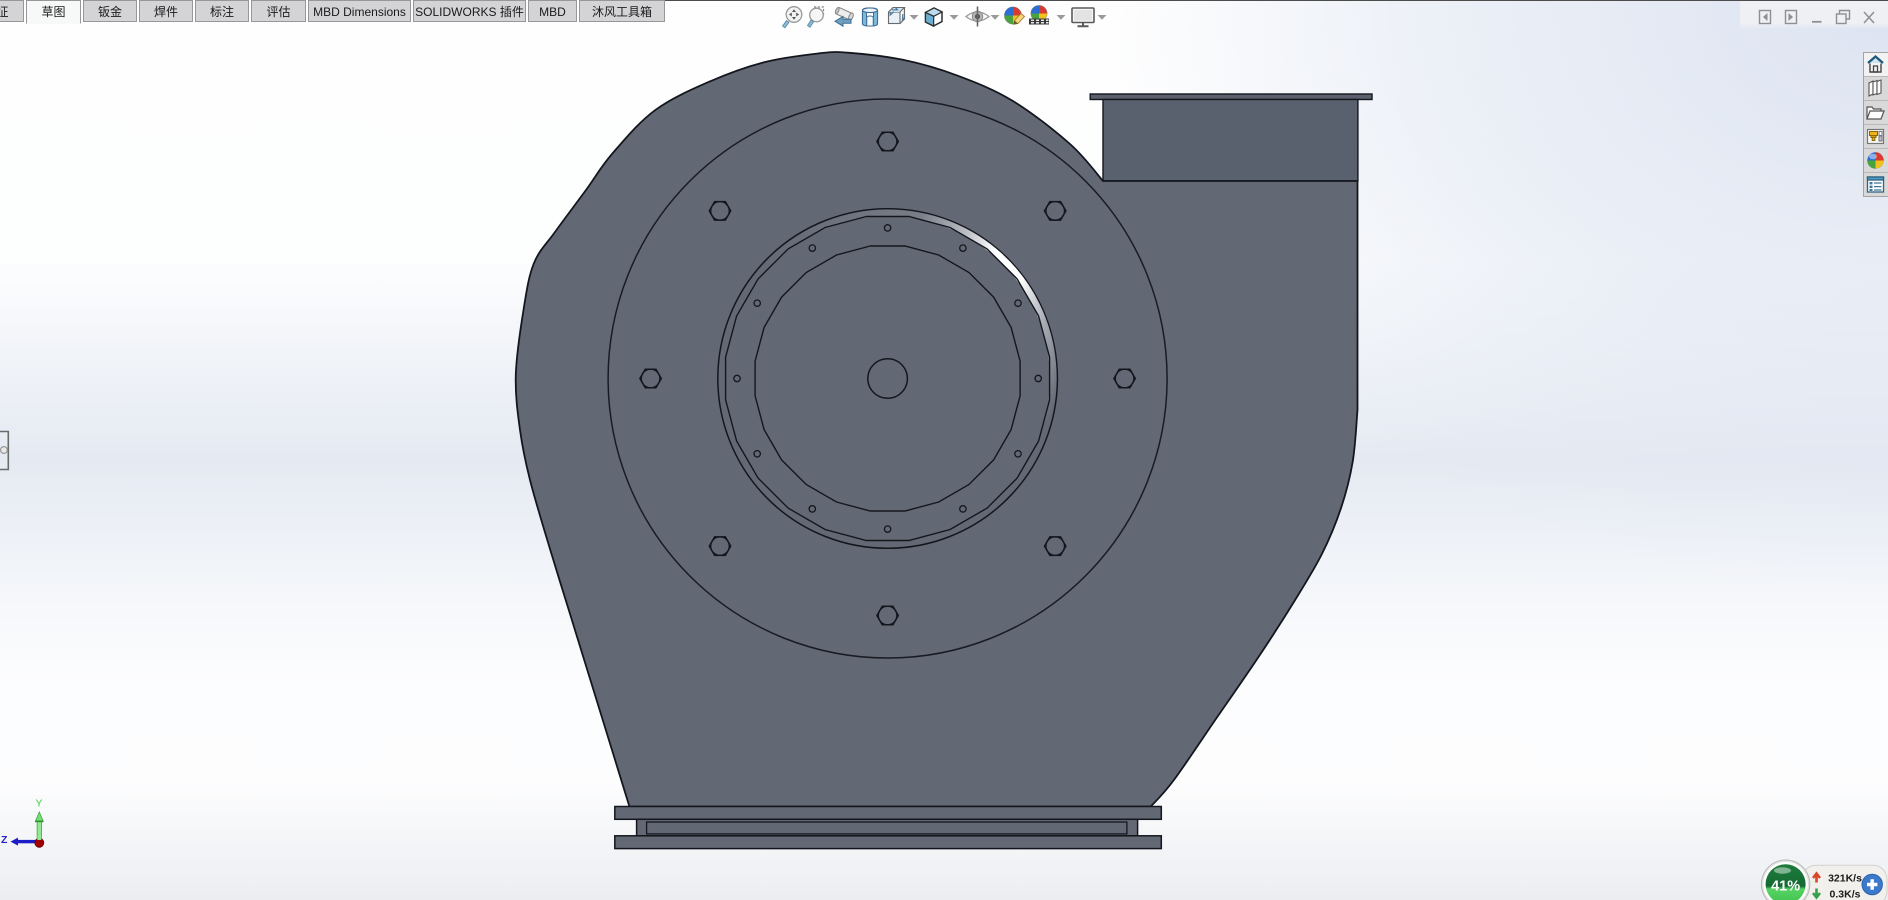 The image size is (1888, 900). I want to click on svg-text: 0.3K/s, so click(1845, 894).